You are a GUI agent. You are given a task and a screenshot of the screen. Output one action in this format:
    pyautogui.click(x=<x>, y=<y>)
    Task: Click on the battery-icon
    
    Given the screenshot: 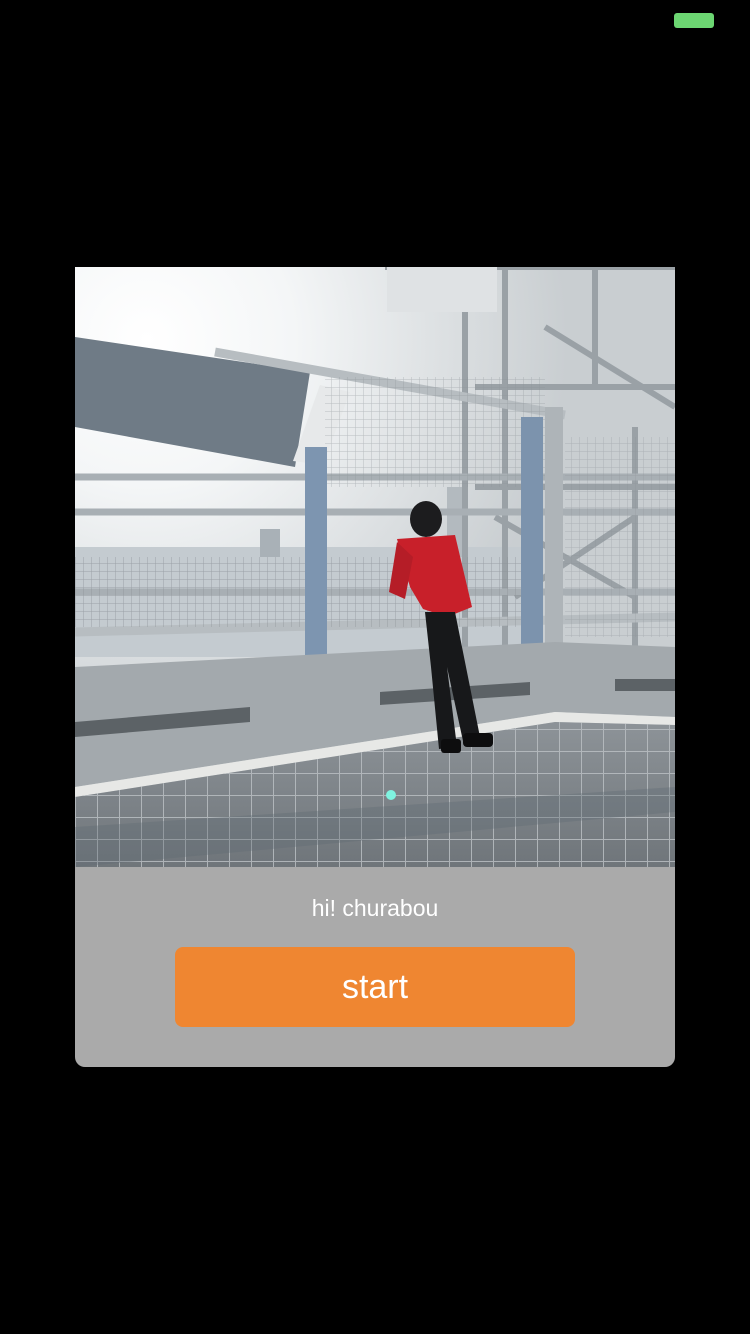 What is the action you would take?
    pyautogui.click(x=694, y=20)
    